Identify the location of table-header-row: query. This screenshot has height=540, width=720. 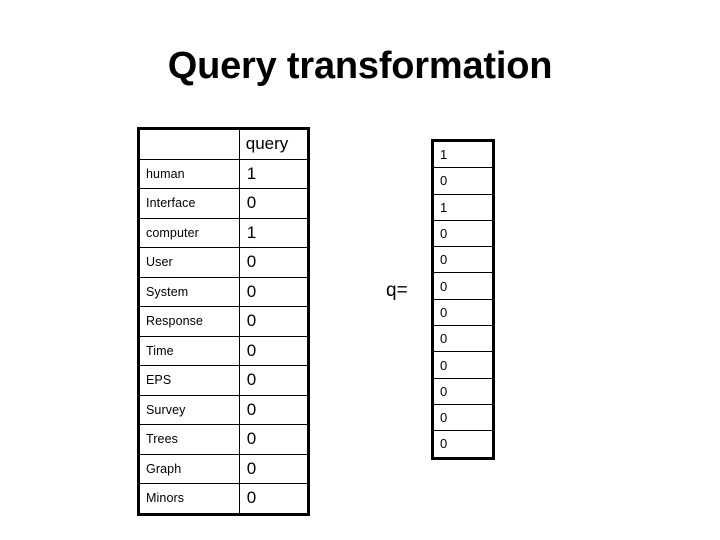
(224, 144).